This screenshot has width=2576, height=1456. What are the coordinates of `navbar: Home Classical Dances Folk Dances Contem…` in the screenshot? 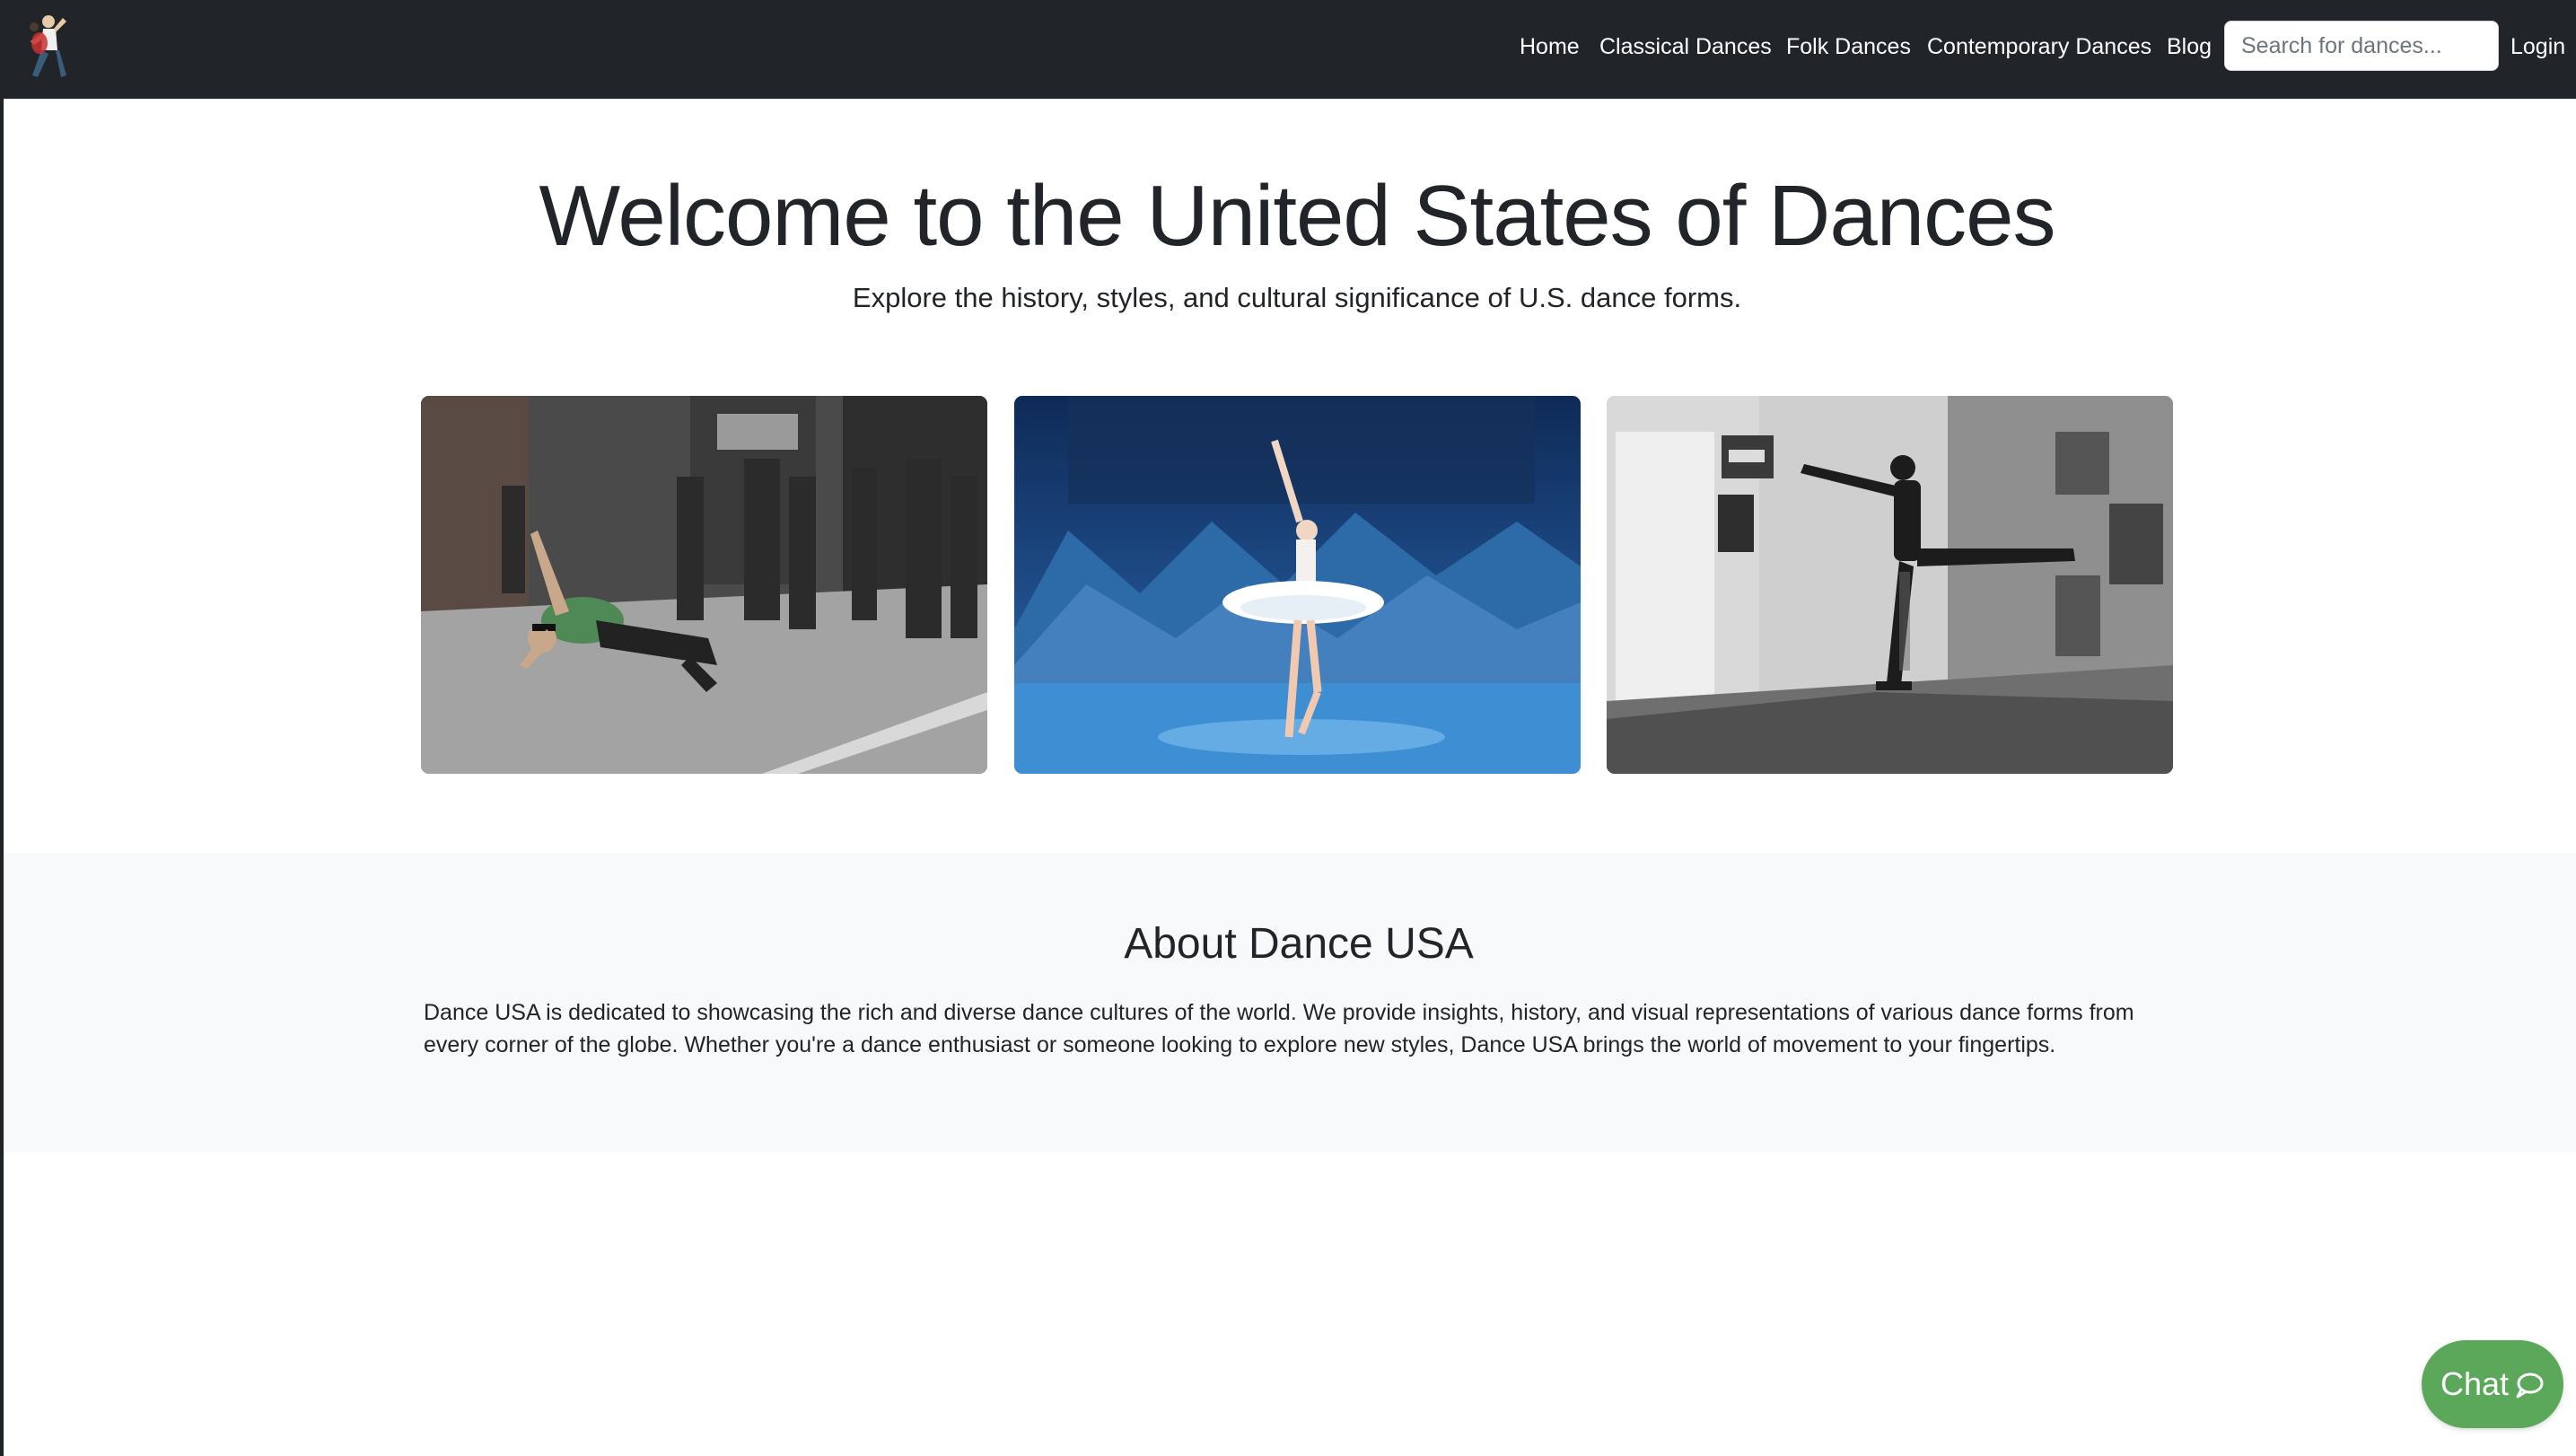 It's located at (1288, 49).